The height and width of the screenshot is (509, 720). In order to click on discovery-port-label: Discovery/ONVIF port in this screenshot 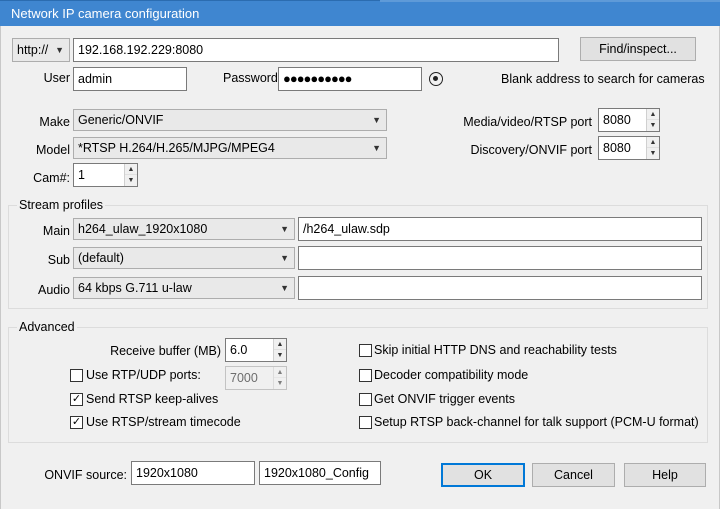, I will do `click(531, 150)`.